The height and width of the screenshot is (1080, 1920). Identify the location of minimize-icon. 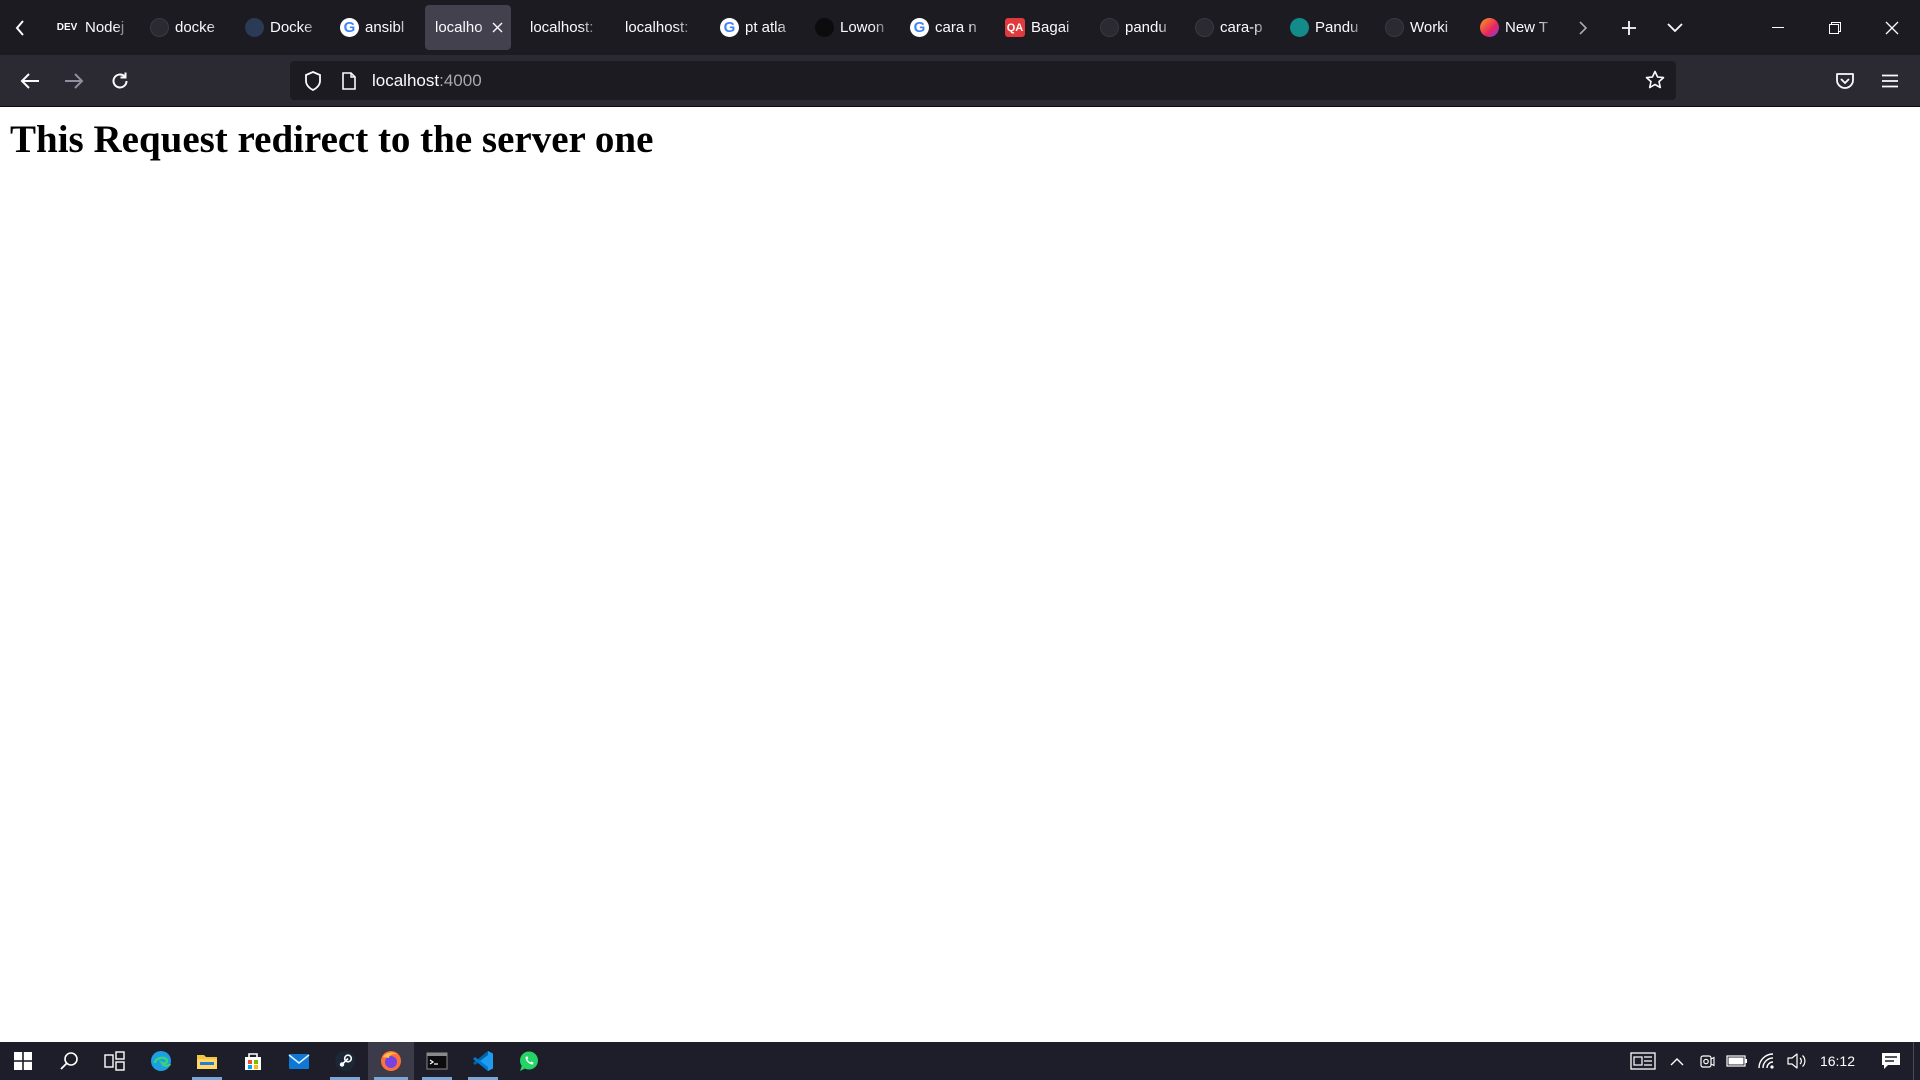
(1777, 27).